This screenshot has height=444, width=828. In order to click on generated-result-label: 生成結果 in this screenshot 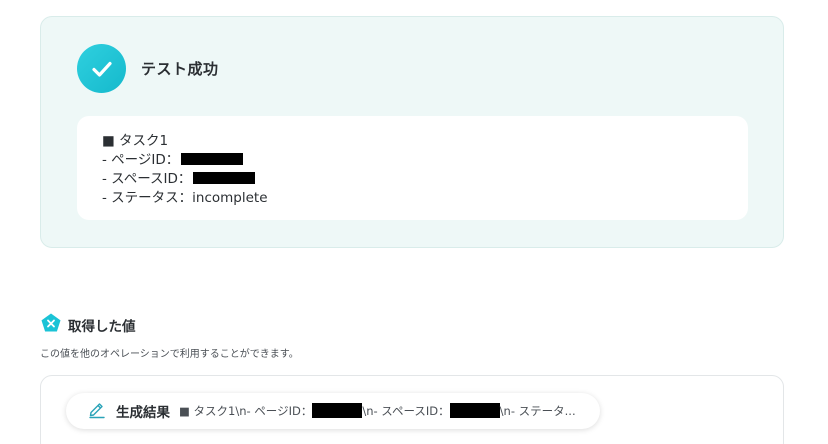, I will do `click(143, 413)`.